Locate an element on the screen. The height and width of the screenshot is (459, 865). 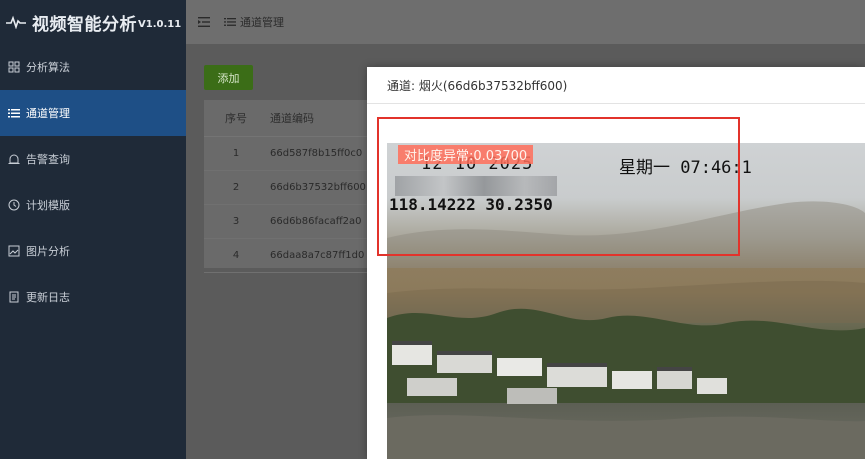
row-code: 66daa8a7c87ff1d0 is located at coordinates (317, 255).